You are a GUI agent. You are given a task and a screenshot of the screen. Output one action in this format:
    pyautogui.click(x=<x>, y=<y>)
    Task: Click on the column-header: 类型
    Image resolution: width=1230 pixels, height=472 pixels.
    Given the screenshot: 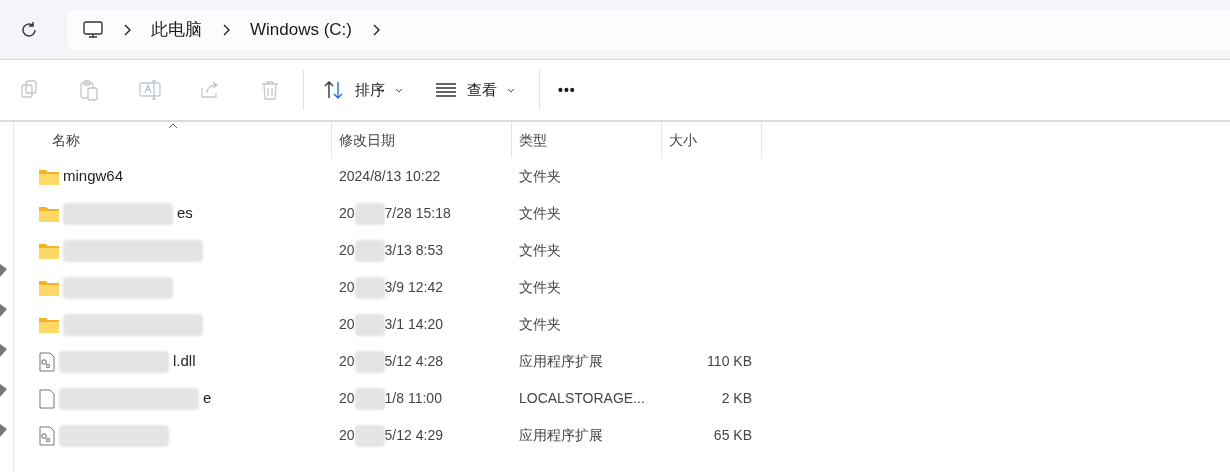 What is the action you would take?
    pyautogui.click(x=587, y=140)
    